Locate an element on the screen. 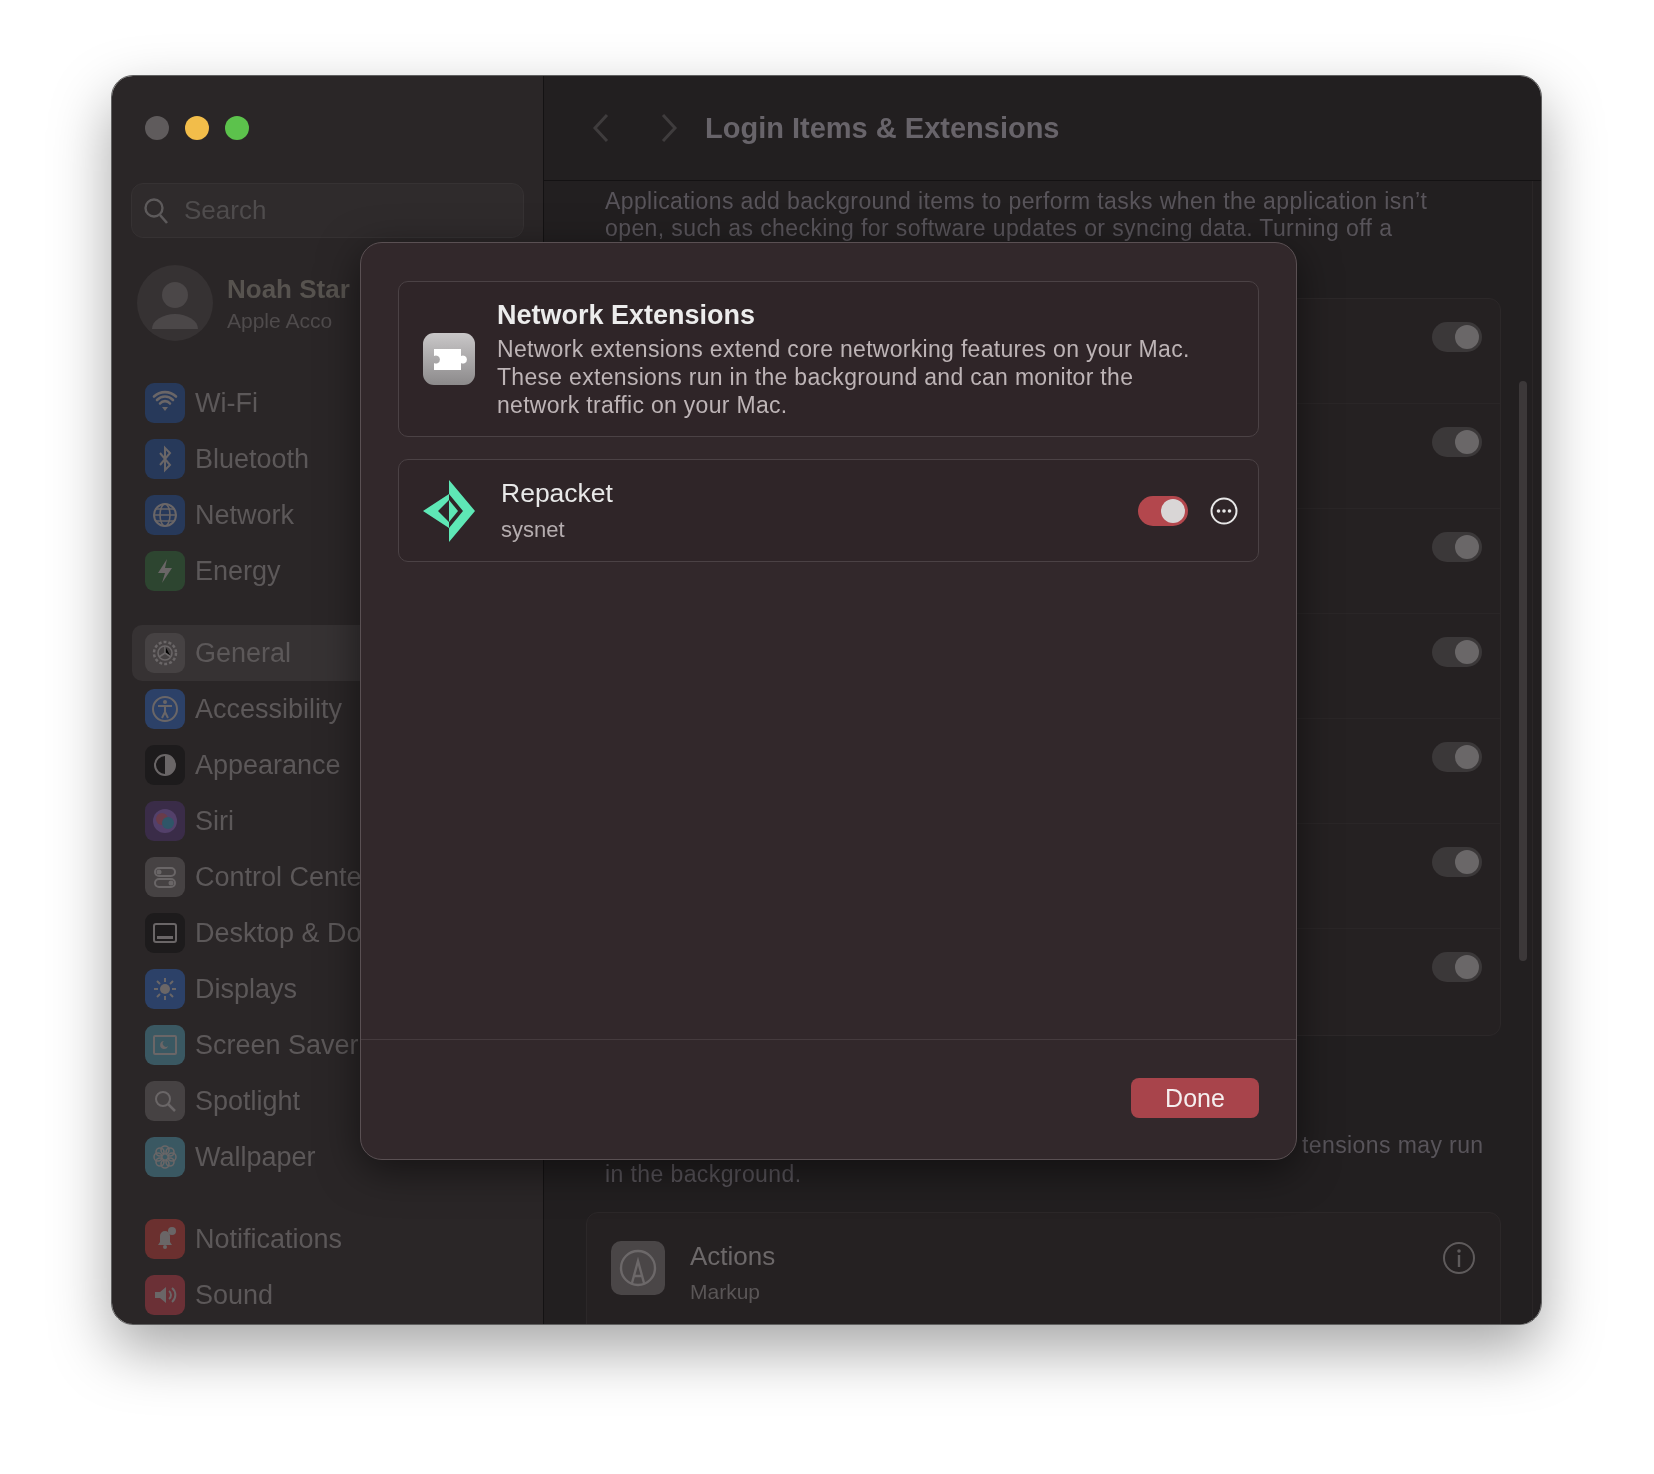 This screenshot has height=1474, width=1654. scrollbar is located at coordinates (1523, 671).